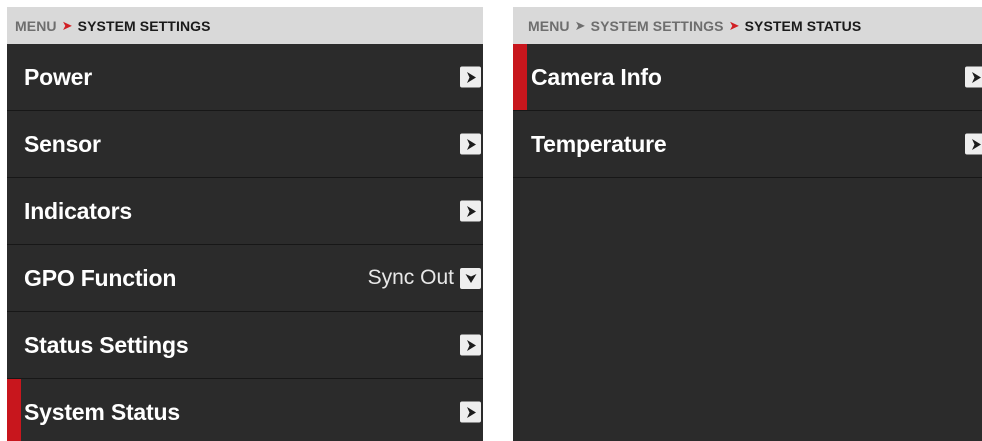 The height and width of the screenshot is (441, 982). I want to click on chevron-down-icon, so click(470, 278).